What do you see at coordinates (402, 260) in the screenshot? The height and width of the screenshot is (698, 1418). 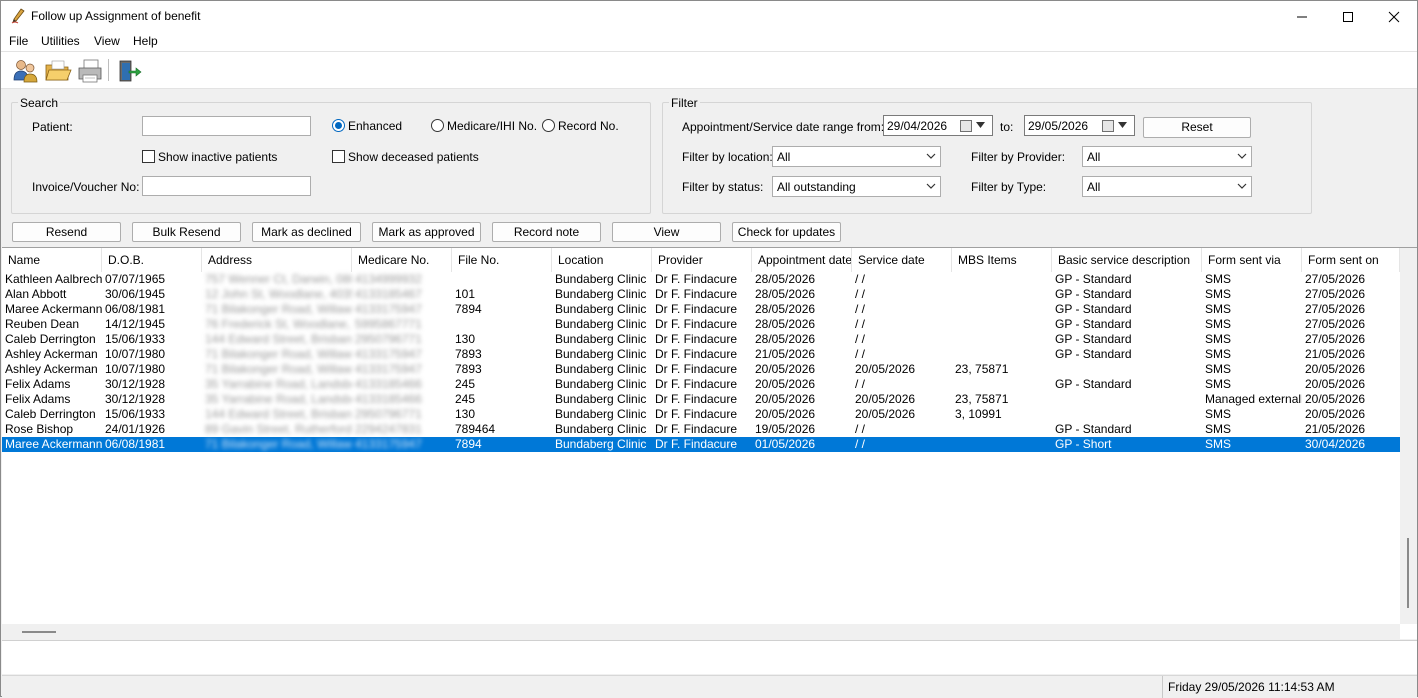 I see `column-header: Medicare No.` at bounding box center [402, 260].